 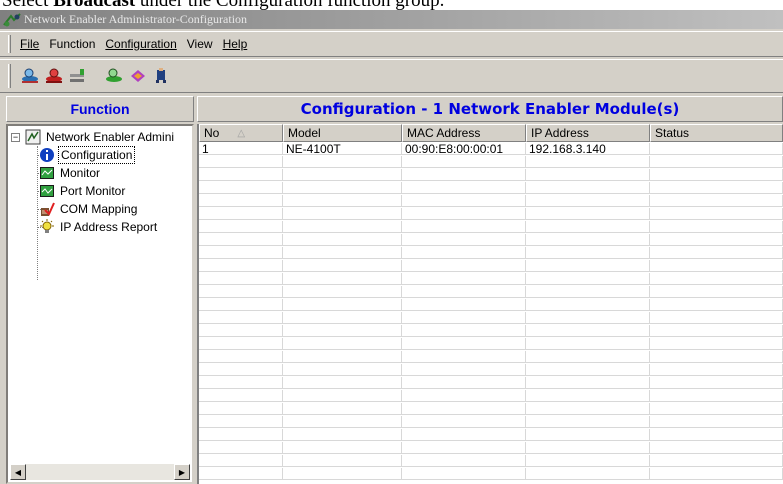 I want to click on menu-file: File, so click(x=29, y=44).